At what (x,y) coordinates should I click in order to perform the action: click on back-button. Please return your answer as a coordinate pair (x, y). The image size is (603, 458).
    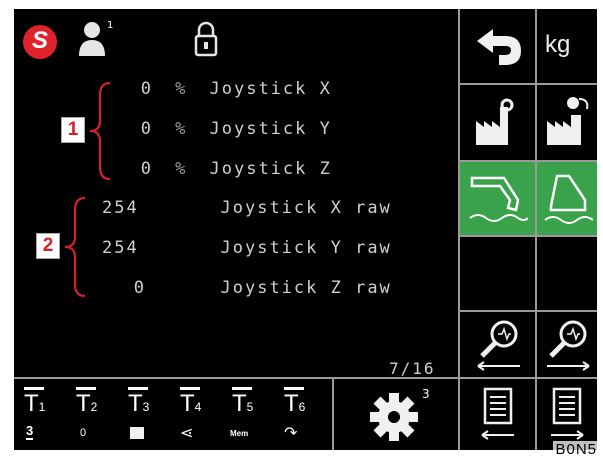
    Looking at the image, I should click on (497, 46).